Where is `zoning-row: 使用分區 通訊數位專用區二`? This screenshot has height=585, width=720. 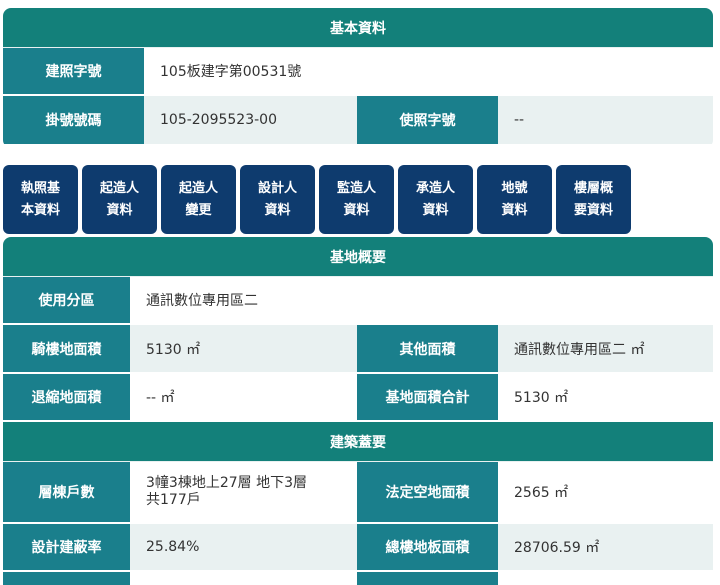 zoning-row: 使用分區 通訊數位專用區二 is located at coordinates (358, 301).